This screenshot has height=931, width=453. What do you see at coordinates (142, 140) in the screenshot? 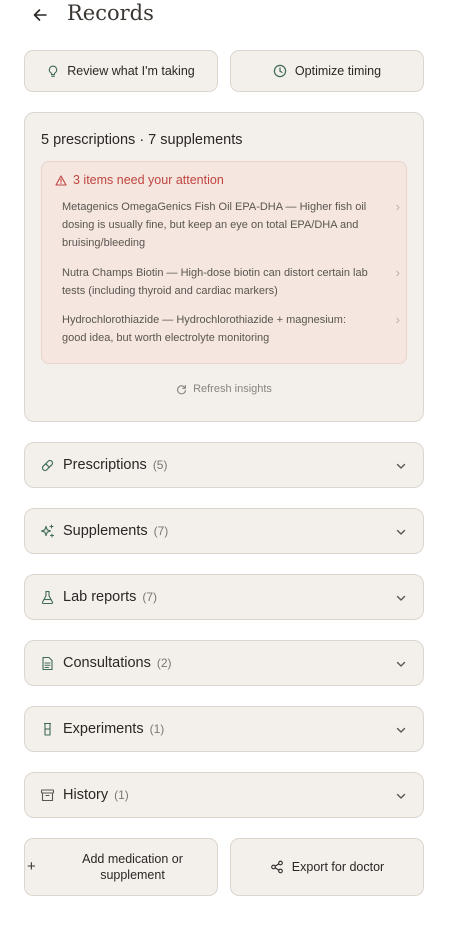
I see `summary-title: 5 prescriptions · 7 supplements` at bounding box center [142, 140].